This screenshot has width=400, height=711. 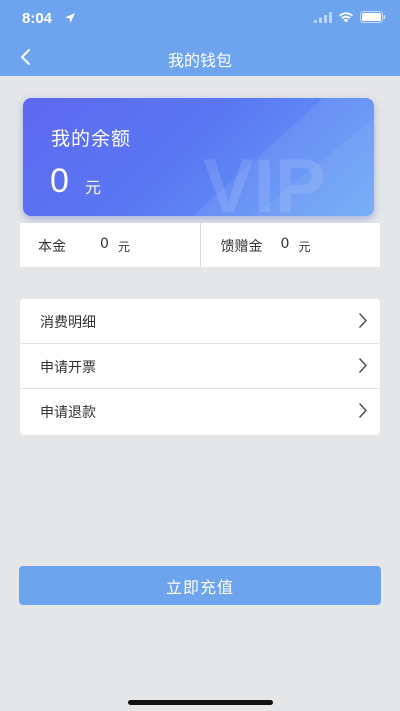 I want to click on card-decoration: VIP, so click(x=283, y=157).